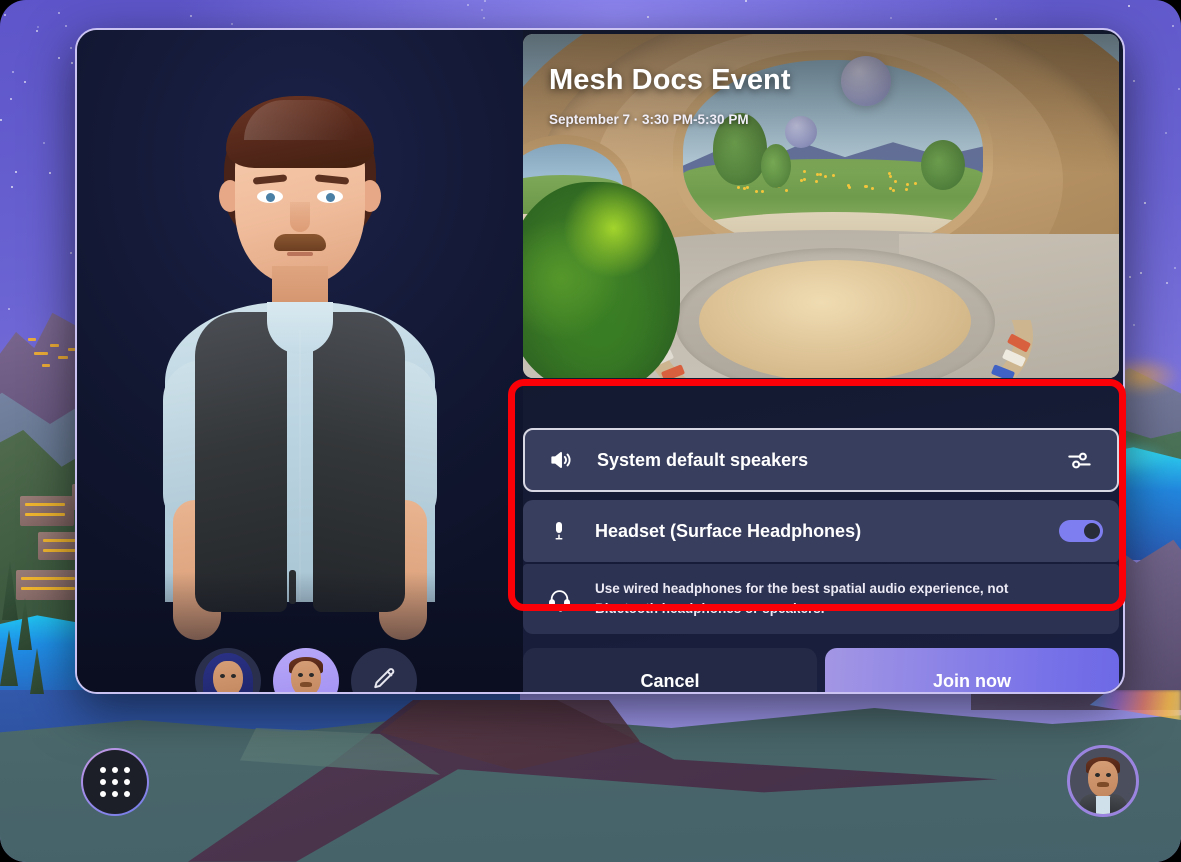 This screenshot has width=1181, height=862. I want to click on user-avatar-icon, so click(1103, 781).